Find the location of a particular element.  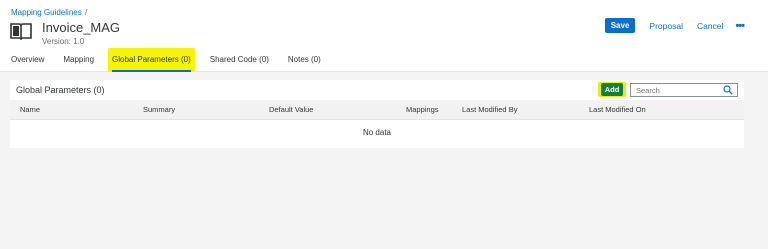

add-button-highlight: Add is located at coordinates (612, 89).